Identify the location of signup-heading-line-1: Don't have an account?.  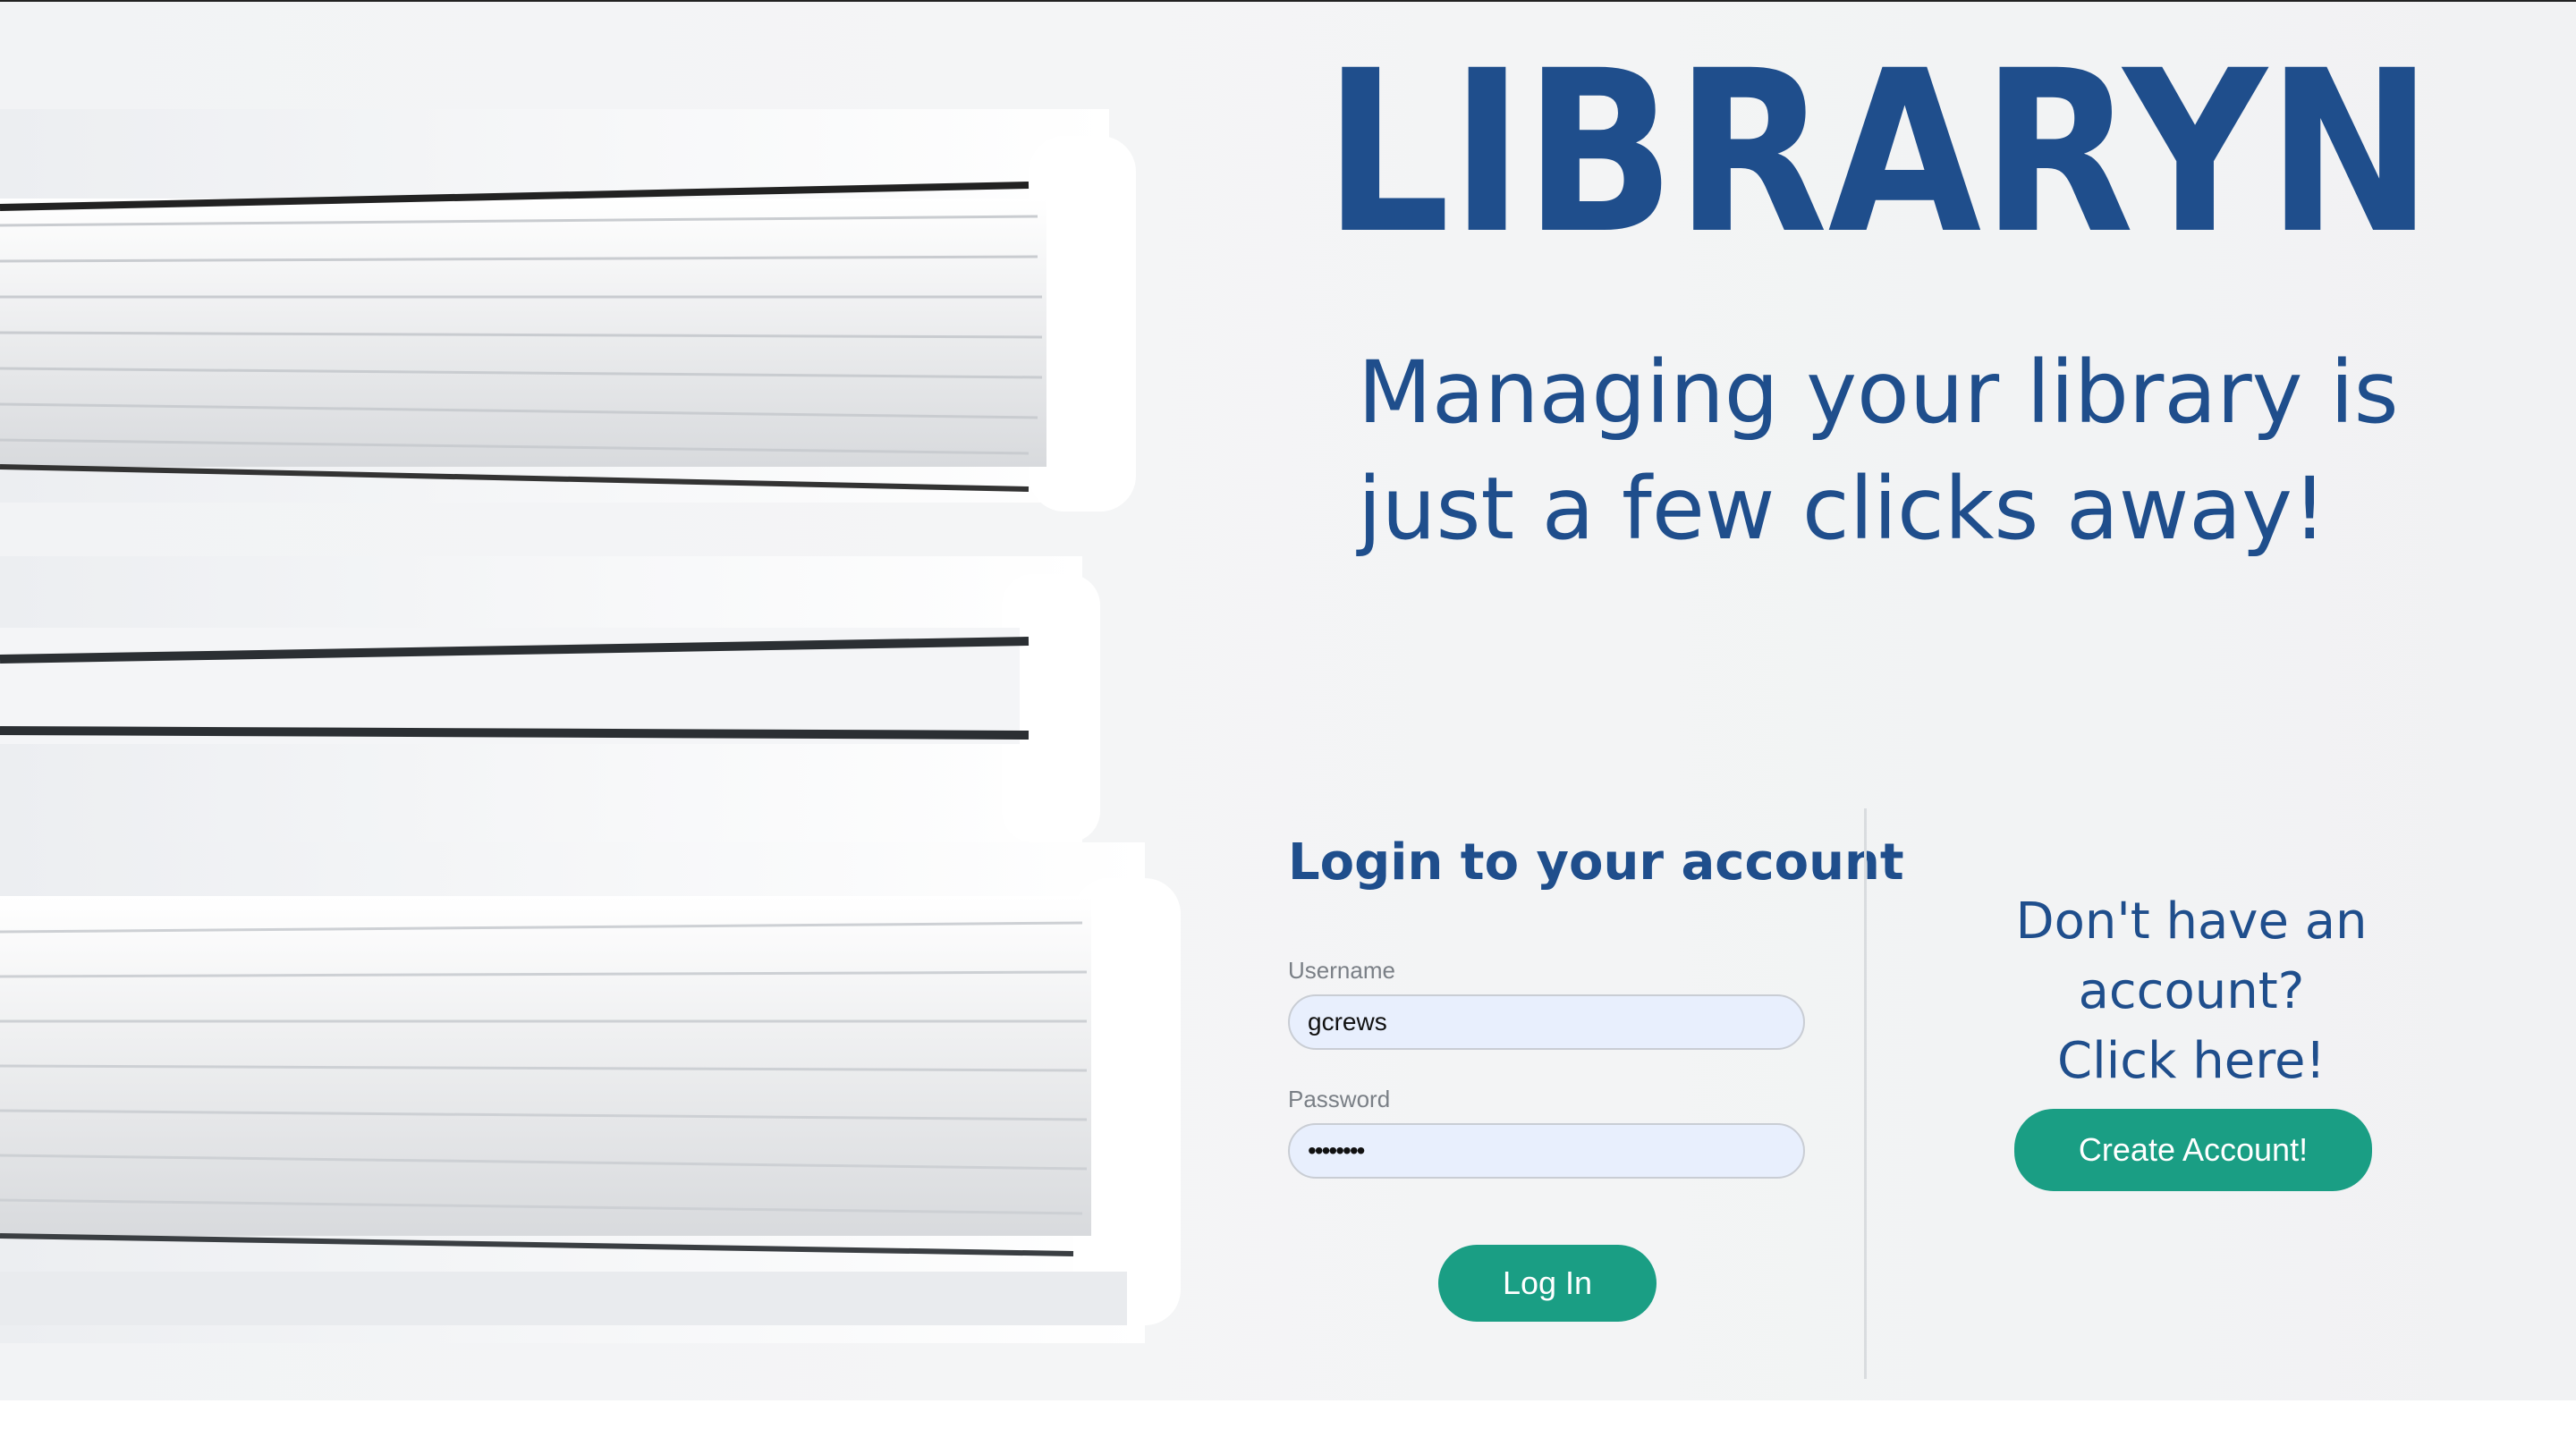
(2191, 956).